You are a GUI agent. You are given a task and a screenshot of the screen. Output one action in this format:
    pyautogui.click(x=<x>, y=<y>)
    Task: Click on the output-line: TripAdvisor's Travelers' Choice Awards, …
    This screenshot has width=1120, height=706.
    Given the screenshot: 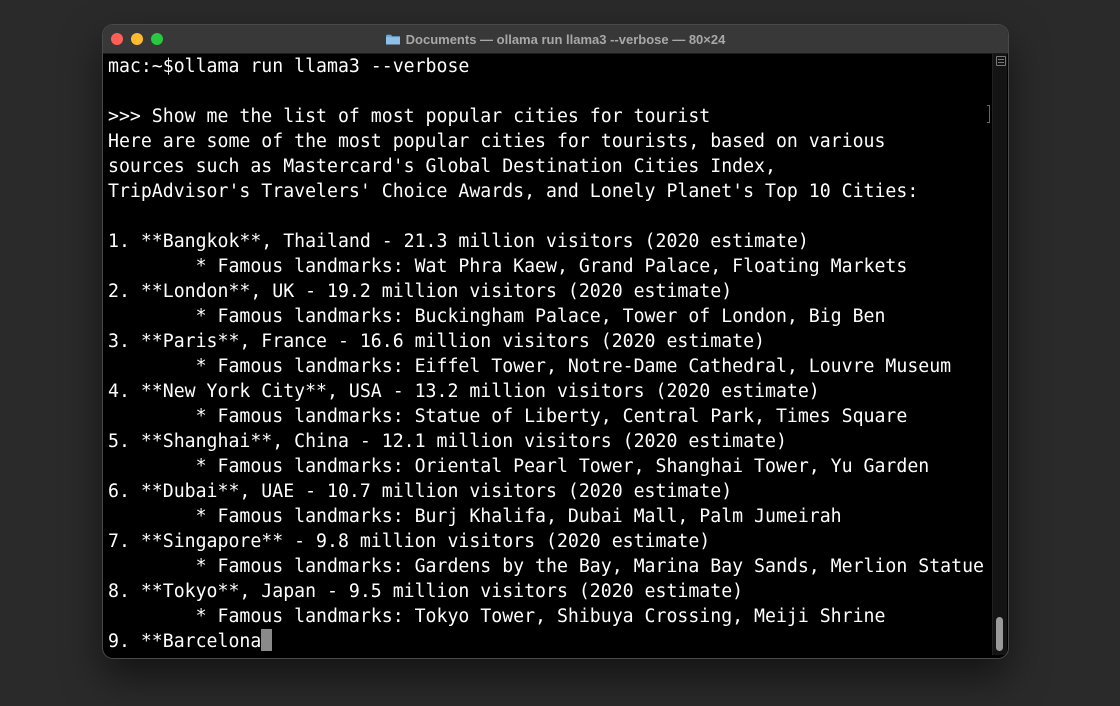 What is the action you would take?
    pyautogui.click(x=513, y=191)
    